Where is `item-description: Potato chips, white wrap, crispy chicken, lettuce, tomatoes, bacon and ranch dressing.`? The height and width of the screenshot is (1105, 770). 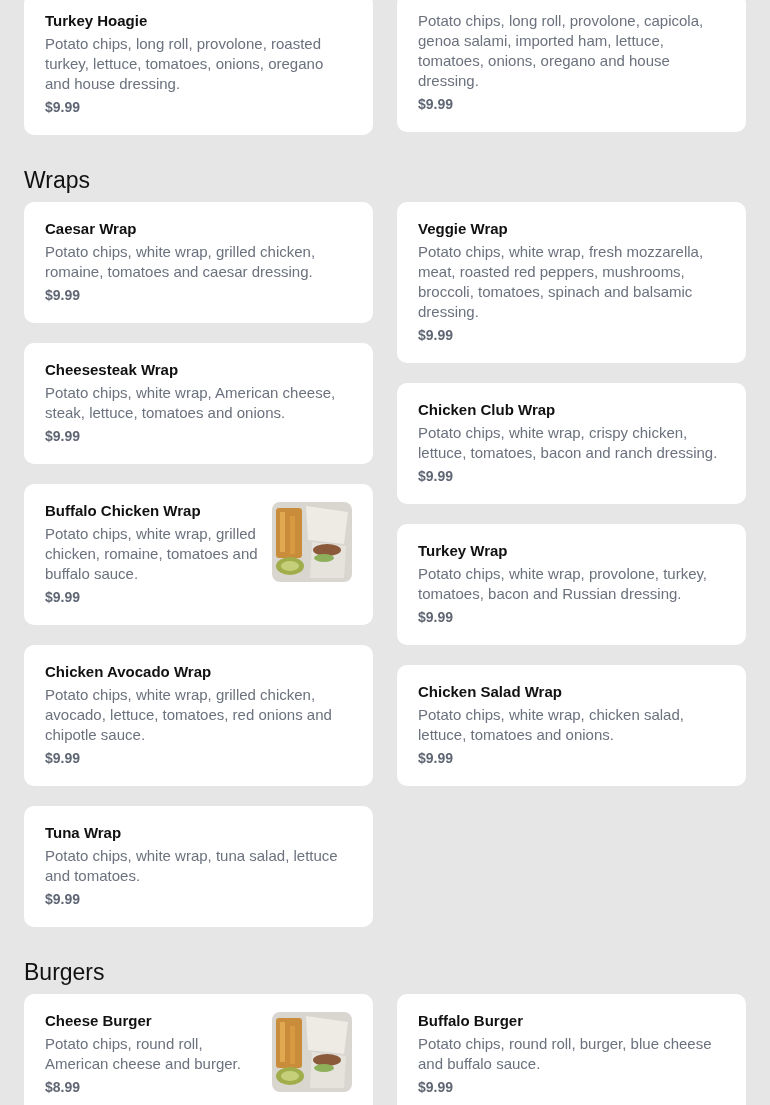 item-description: Potato chips, white wrap, crispy chicken, lettuce, tomatoes, bacon and ranch dressing. is located at coordinates (568, 443).